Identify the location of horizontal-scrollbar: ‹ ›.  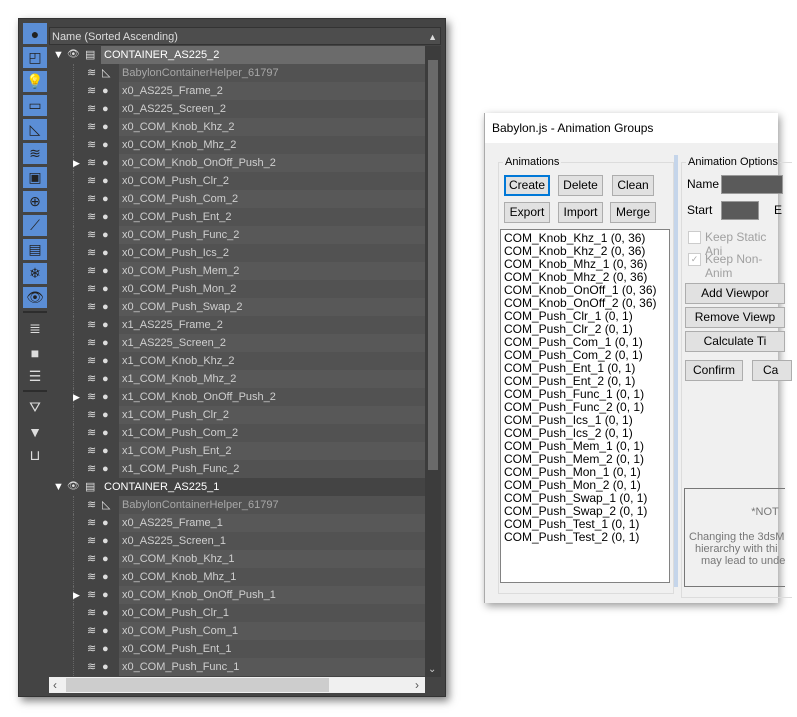
(237, 685).